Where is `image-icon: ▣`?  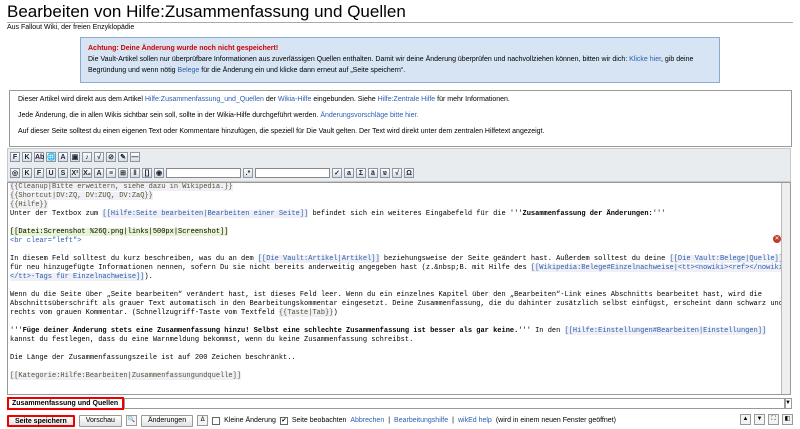 image-icon: ▣ is located at coordinates (75, 156).